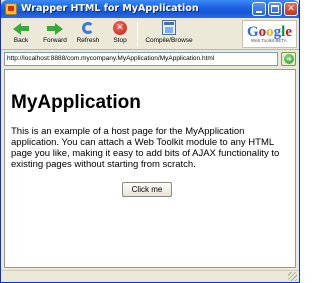 This screenshot has height=283, width=320. I want to click on maximize-button, so click(275, 9).